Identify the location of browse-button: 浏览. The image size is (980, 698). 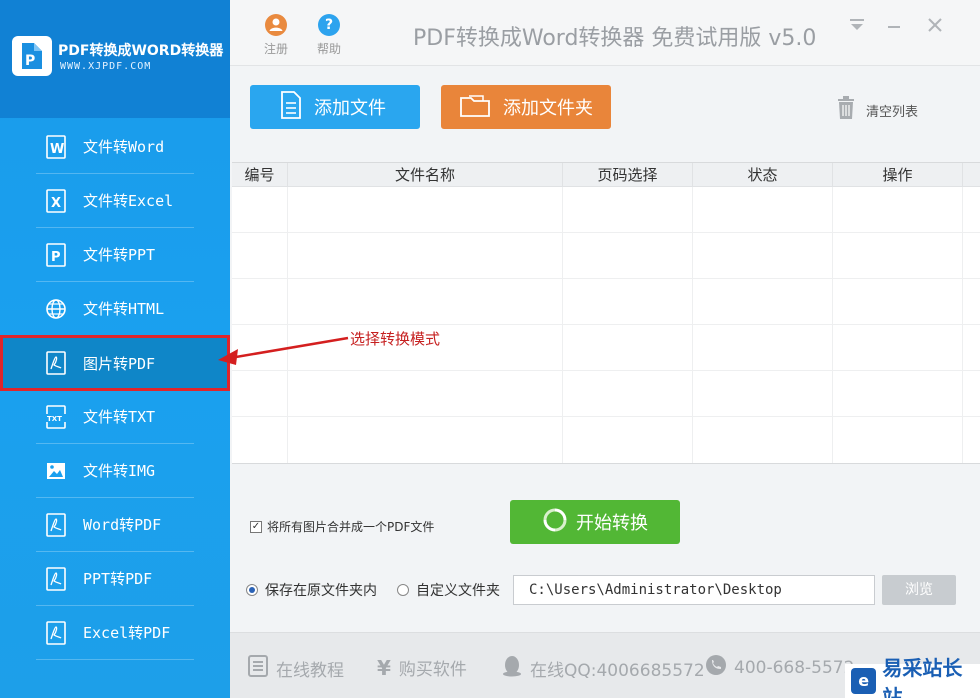
(919, 590).